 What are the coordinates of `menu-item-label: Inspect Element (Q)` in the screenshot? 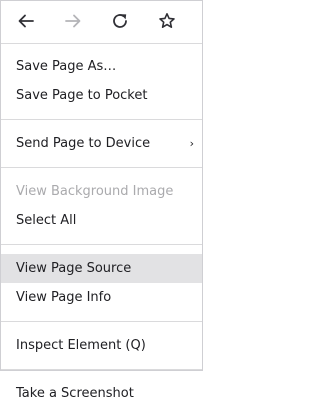 It's located at (81, 345).